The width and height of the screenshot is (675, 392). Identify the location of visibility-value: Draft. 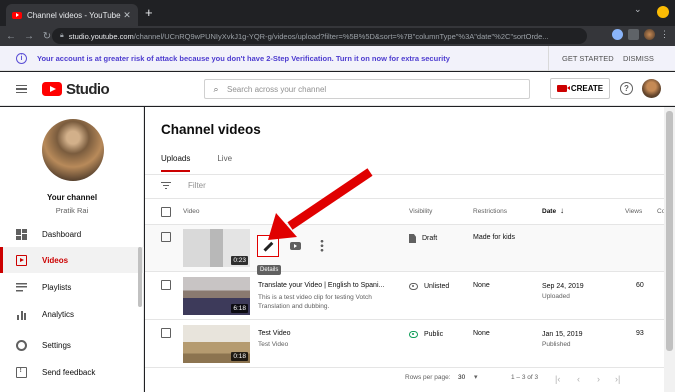
(430, 238).